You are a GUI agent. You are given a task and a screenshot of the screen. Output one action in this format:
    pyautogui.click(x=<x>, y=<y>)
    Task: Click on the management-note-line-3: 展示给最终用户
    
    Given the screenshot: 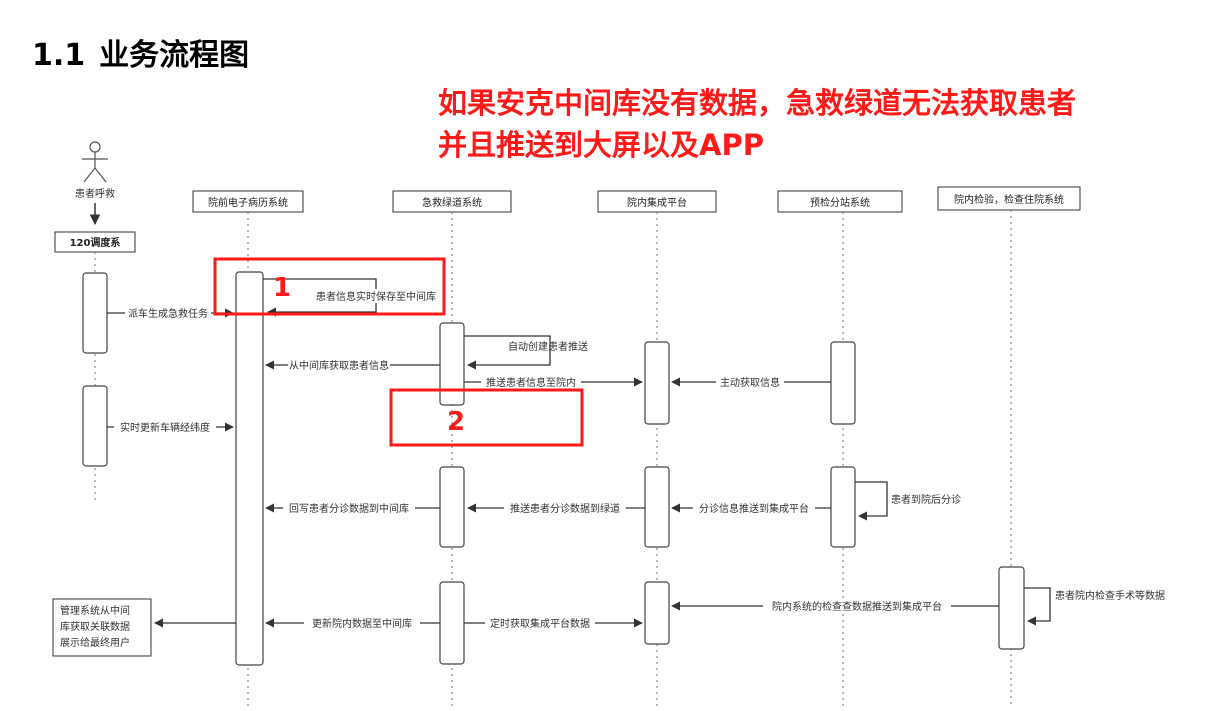 What is the action you would take?
    pyautogui.click(x=95, y=642)
    